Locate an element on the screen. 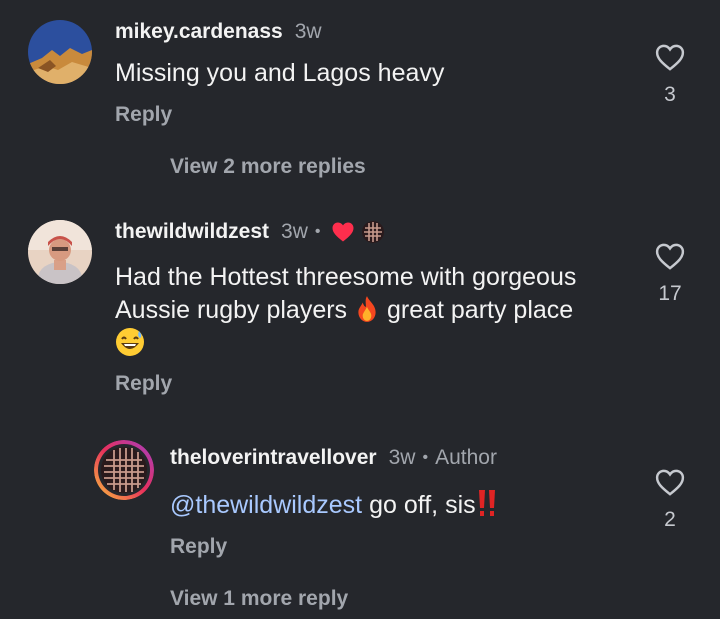 Image resolution: width=720 pixels, height=619 pixels. fire-emoji is located at coordinates (367, 309).